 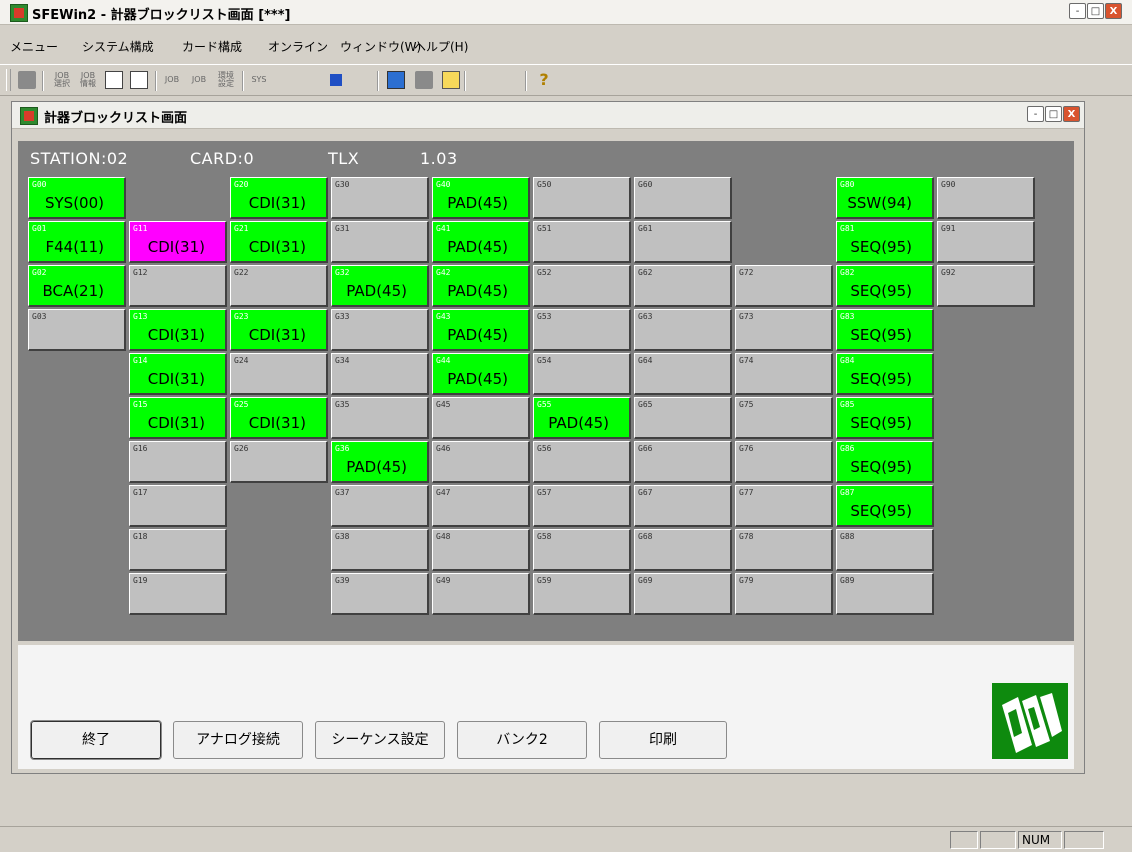 I want to click on block-cell-g47: G47, so click(x=481, y=506).